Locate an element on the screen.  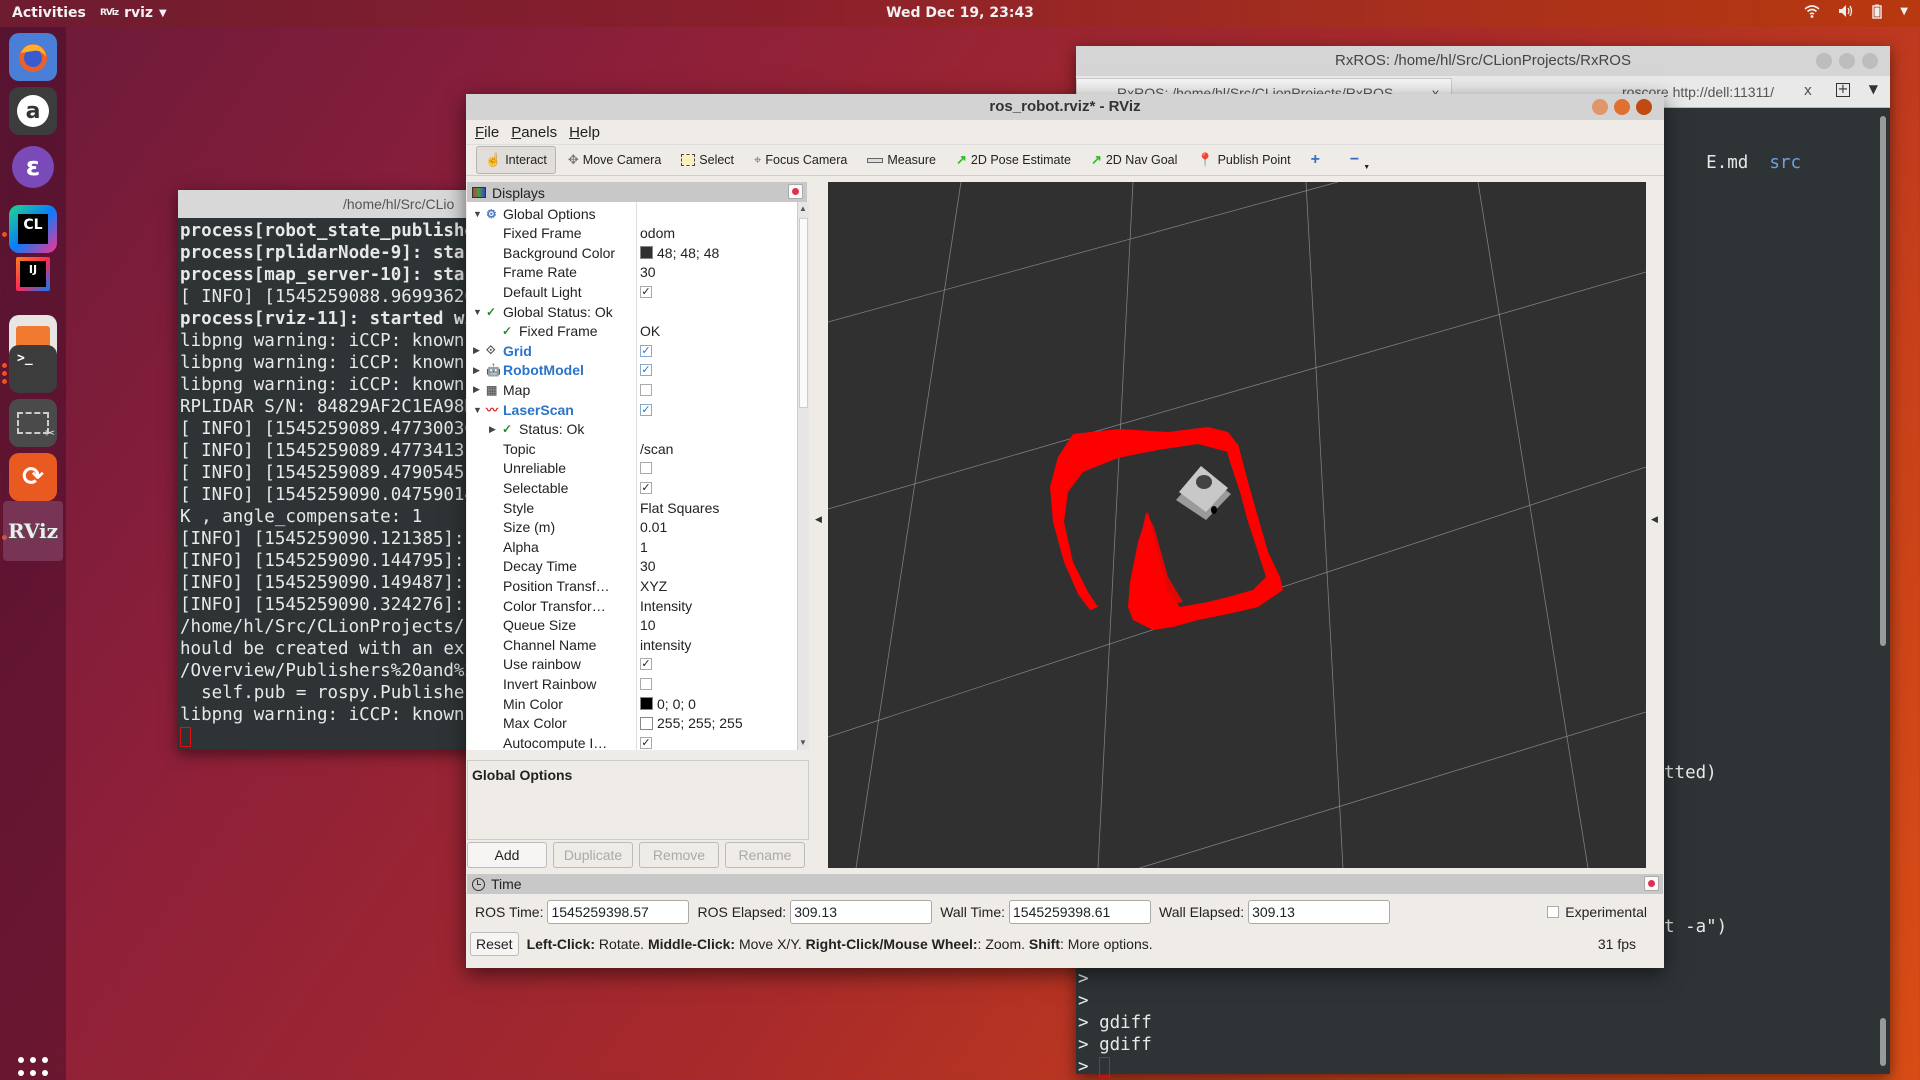
app-menu: RViz rviz ▼ is located at coordinates (133, 13).